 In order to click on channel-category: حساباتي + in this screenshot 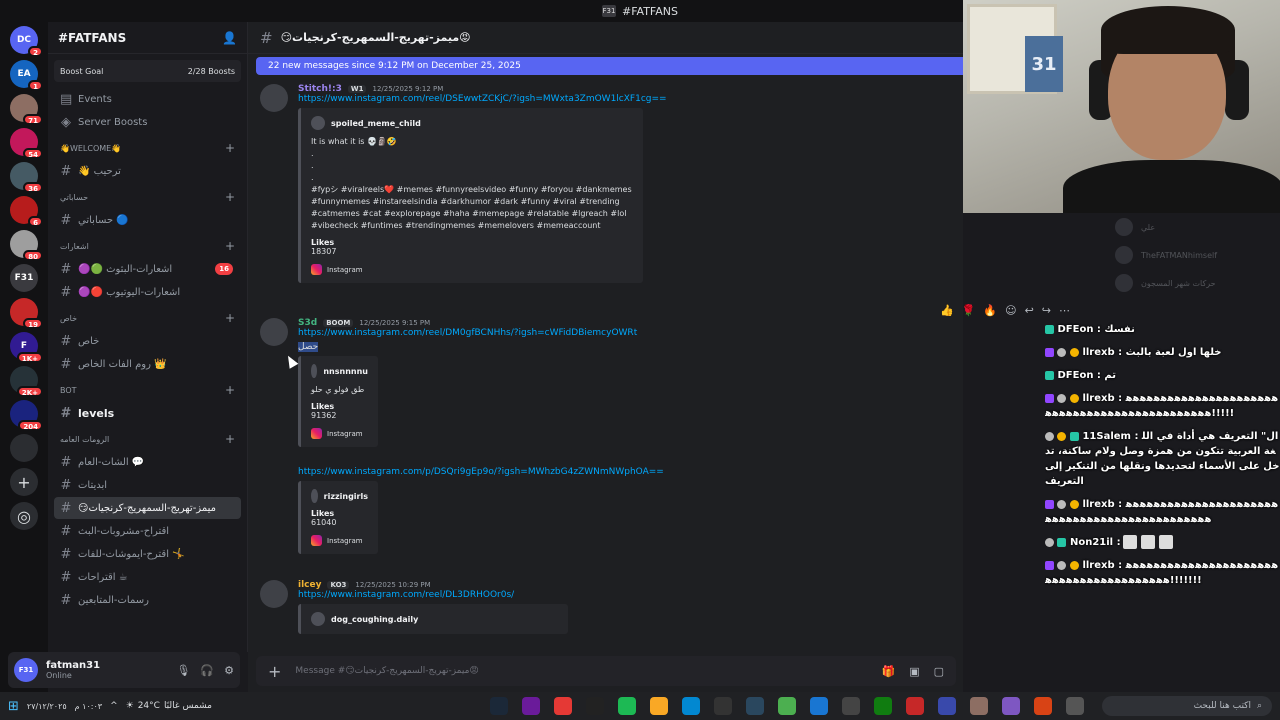, I will do `click(147, 197)`.